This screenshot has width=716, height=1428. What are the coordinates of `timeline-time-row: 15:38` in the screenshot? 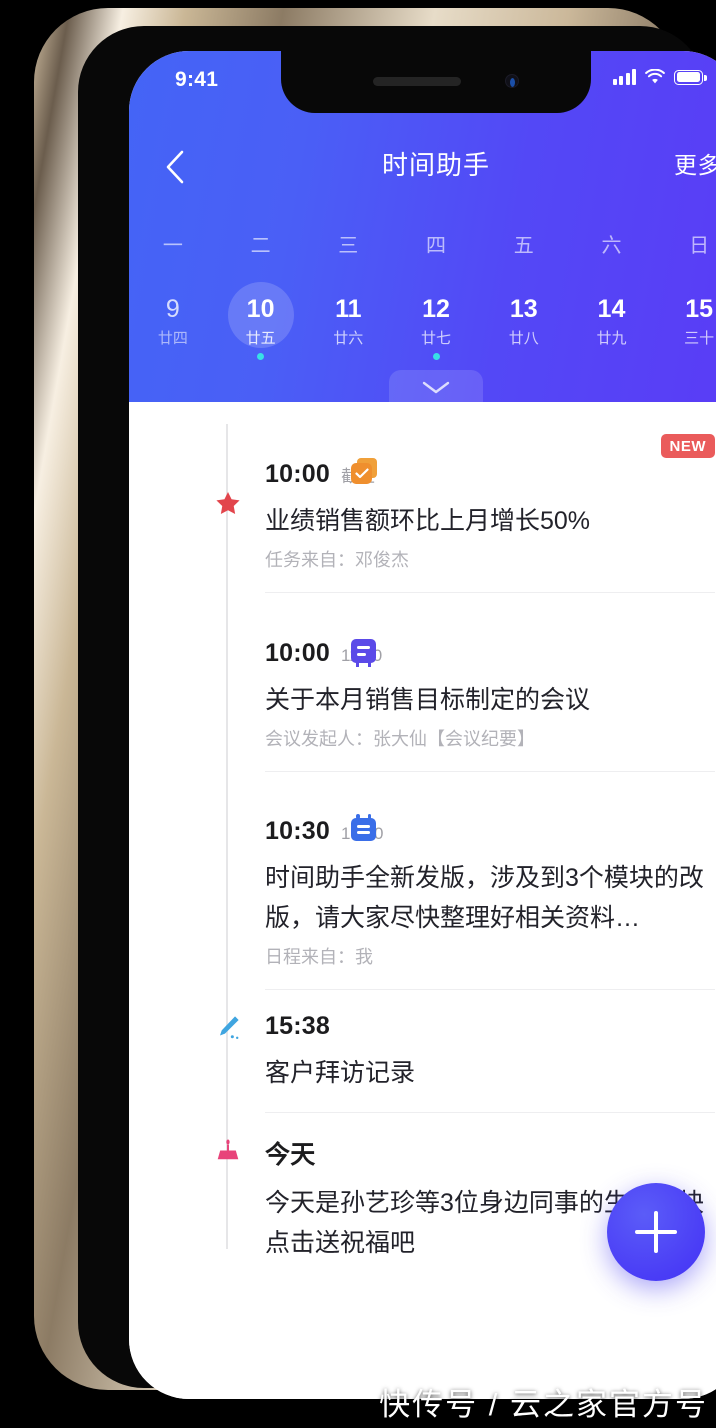 It's located at (490, 1026).